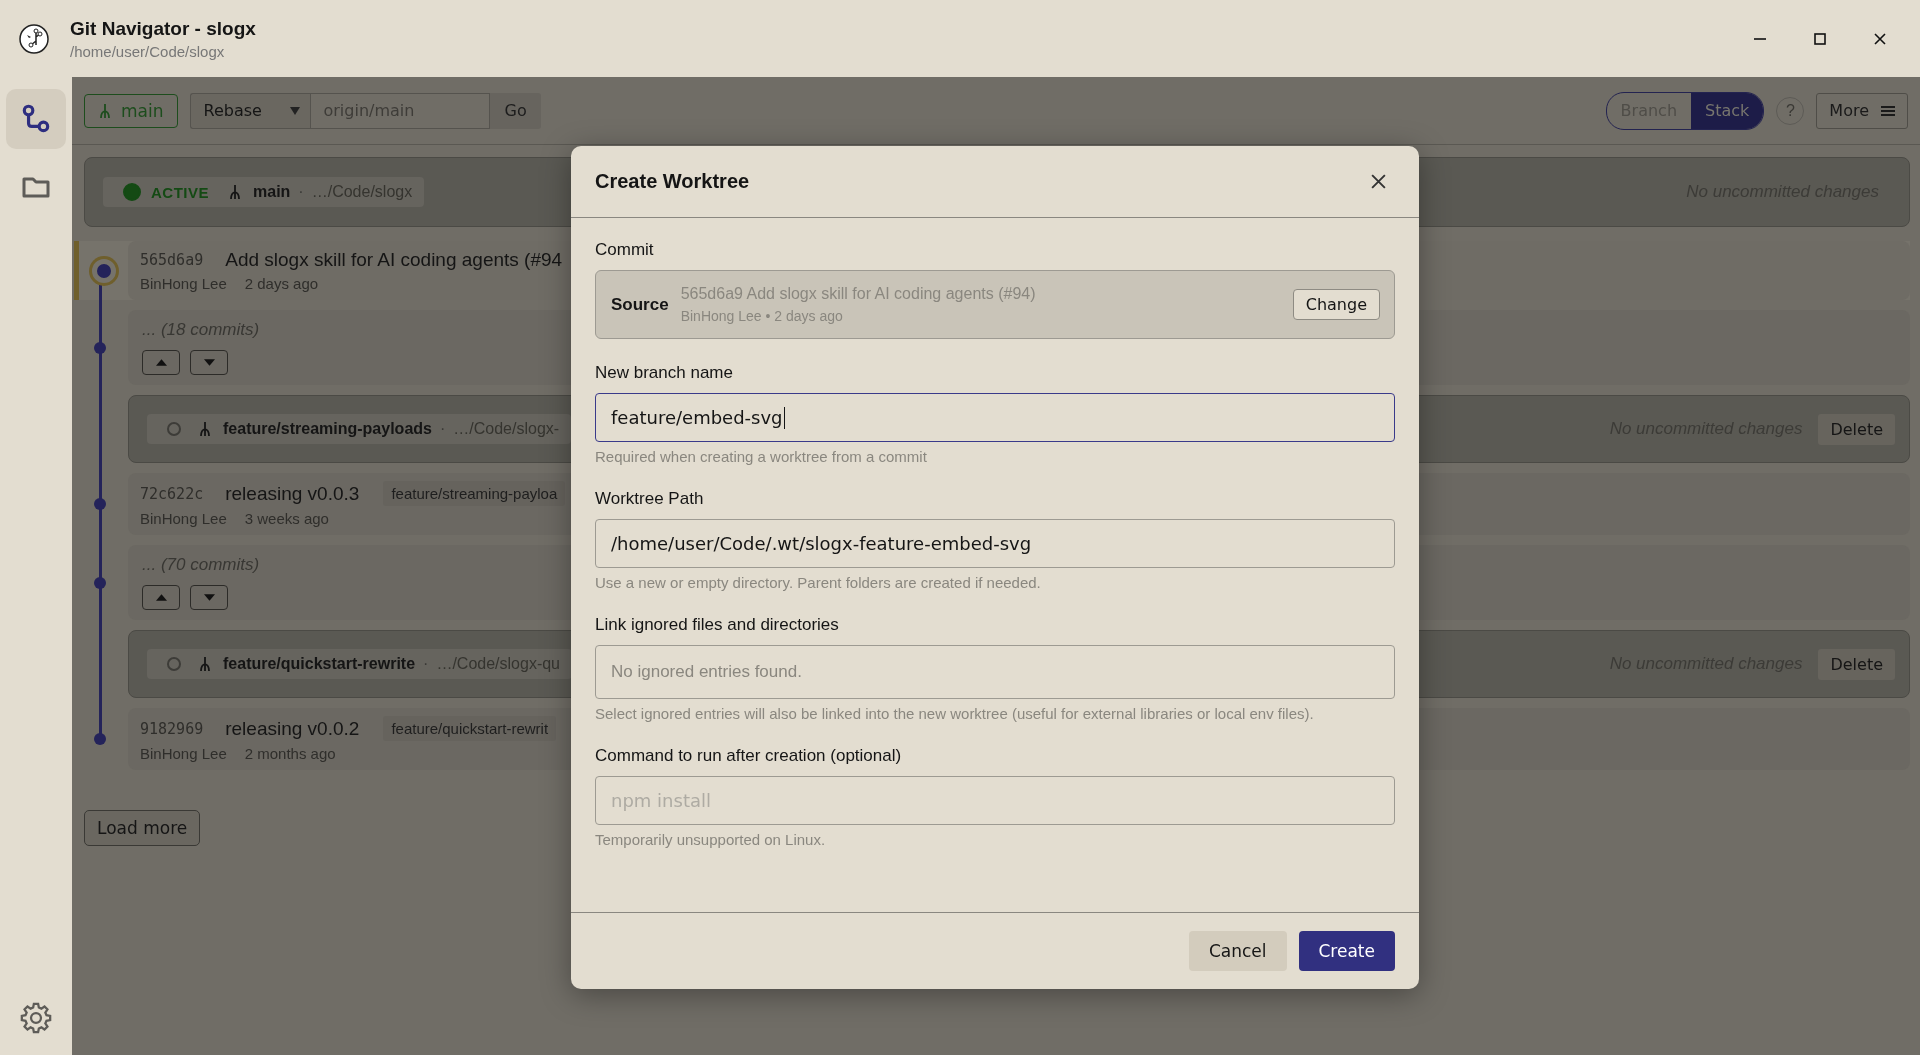 Image resolution: width=1920 pixels, height=1055 pixels. What do you see at coordinates (650, 499) in the screenshot?
I see `field-label: Worktree Path` at bounding box center [650, 499].